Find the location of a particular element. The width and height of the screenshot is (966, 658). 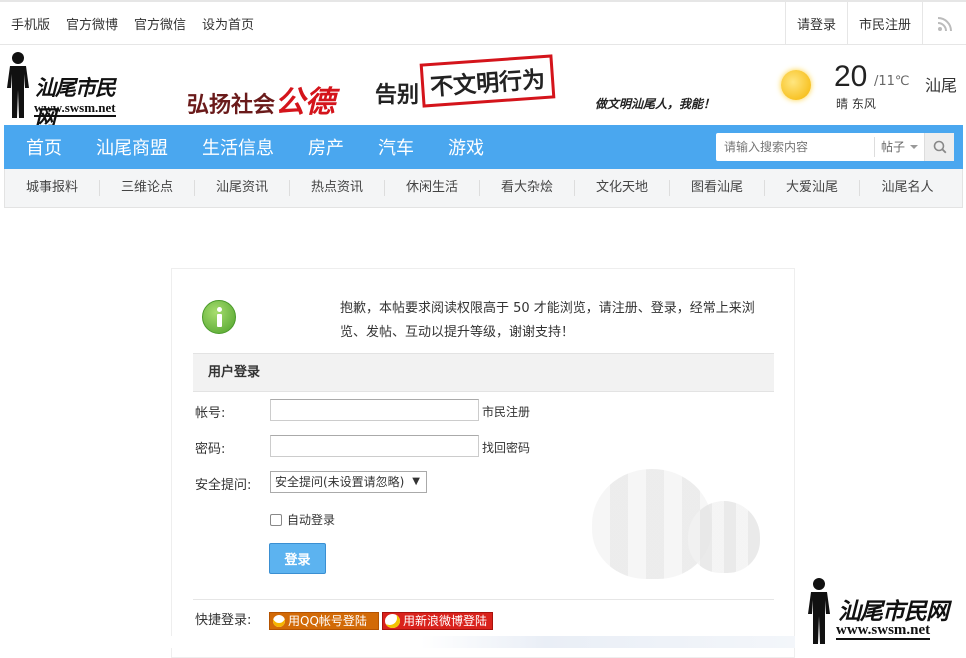

subnav-item: 看大杂烩 is located at coordinates (527, 188).